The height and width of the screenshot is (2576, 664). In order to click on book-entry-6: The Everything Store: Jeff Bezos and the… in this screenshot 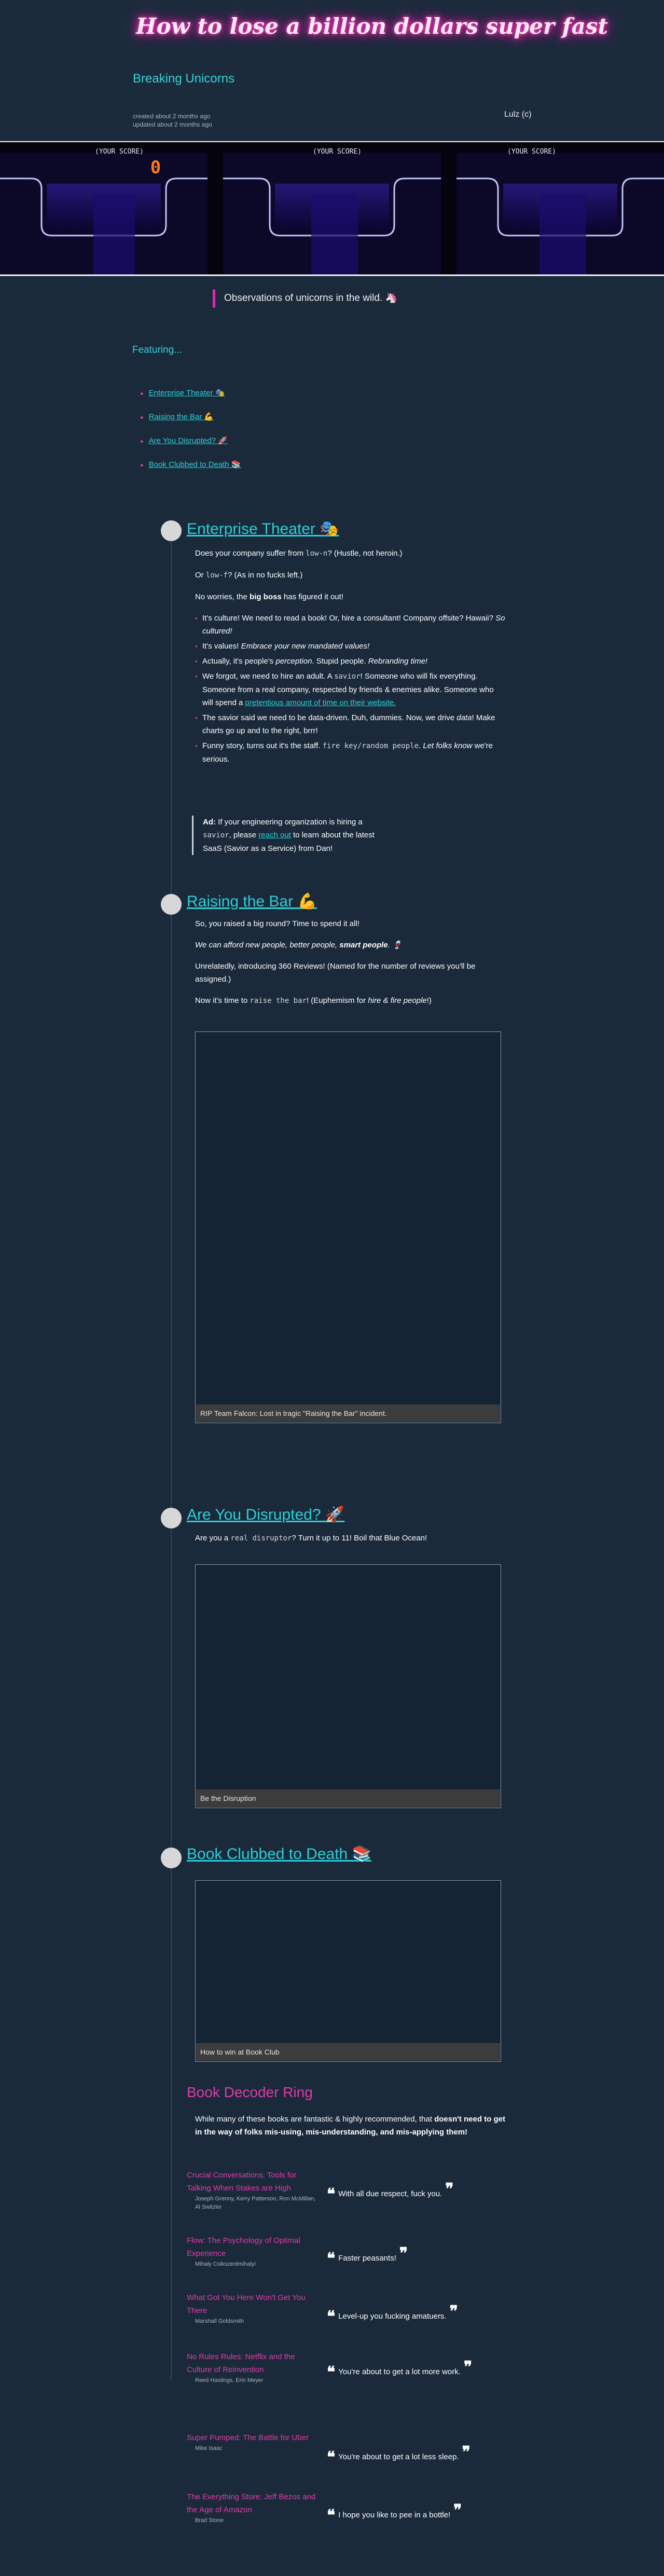, I will do `click(255, 2507)`.